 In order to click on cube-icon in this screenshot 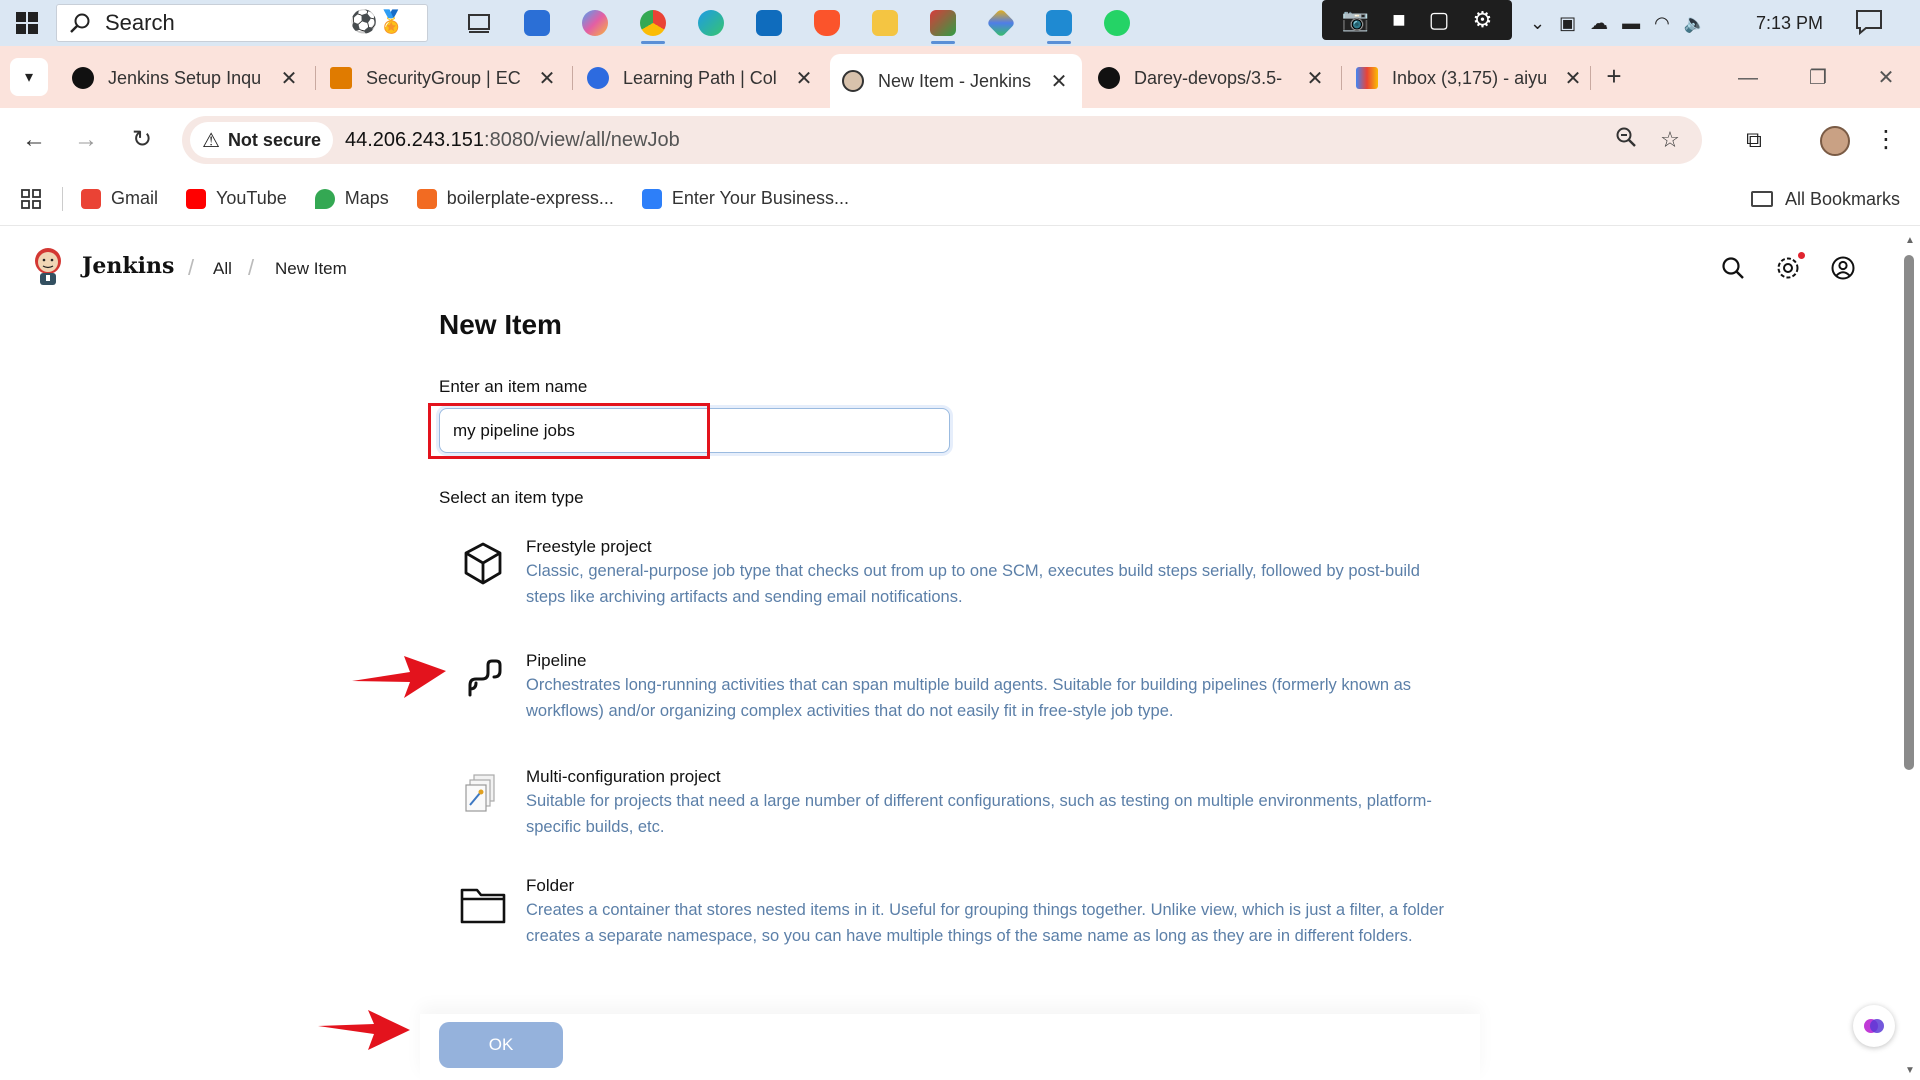, I will do `click(483, 563)`.